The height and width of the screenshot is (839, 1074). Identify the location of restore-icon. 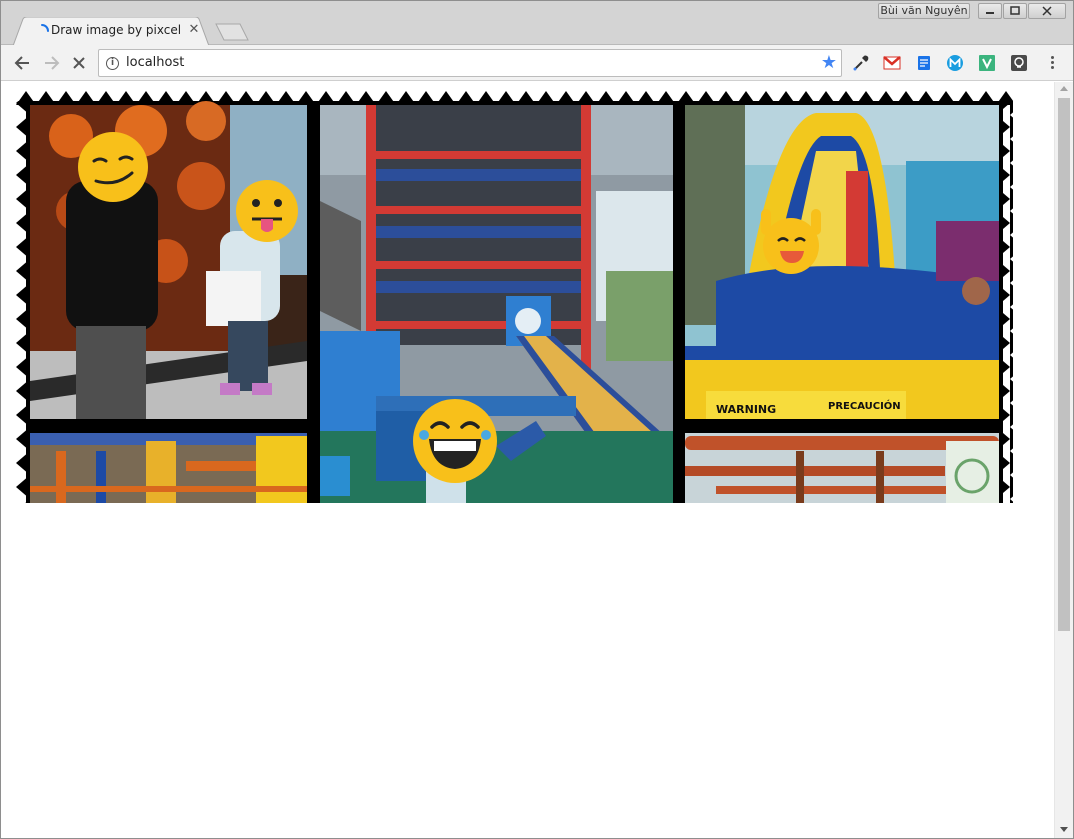
(1015, 10).